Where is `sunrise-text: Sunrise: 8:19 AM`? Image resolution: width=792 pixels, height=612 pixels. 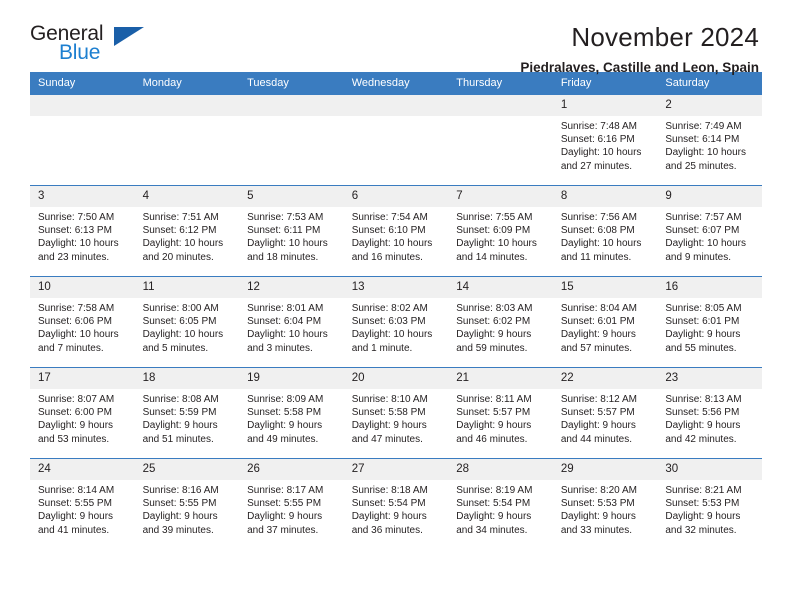
sunrise-text: Sunrise: 8:19 AM is located at coordinates (494, 490).